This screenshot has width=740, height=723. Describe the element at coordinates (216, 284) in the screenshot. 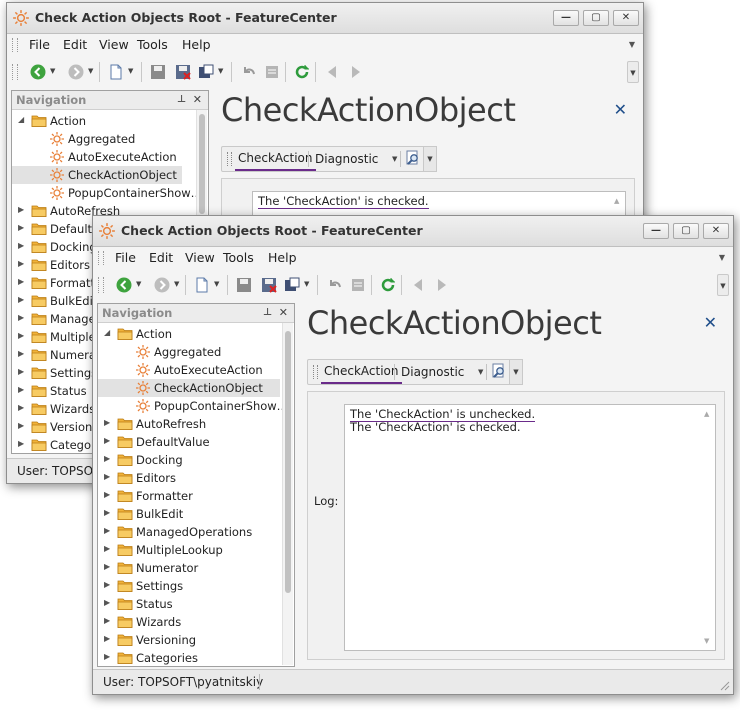

I see `new-document-dropdown-arrow: ▼` at that location.